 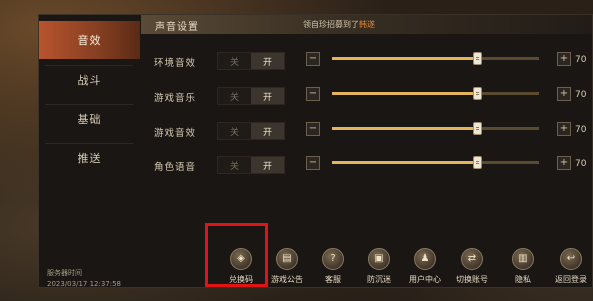 I want to click on section-header: 声音设置 领自珍招募到了韩遂, so click(x=366, y=24).